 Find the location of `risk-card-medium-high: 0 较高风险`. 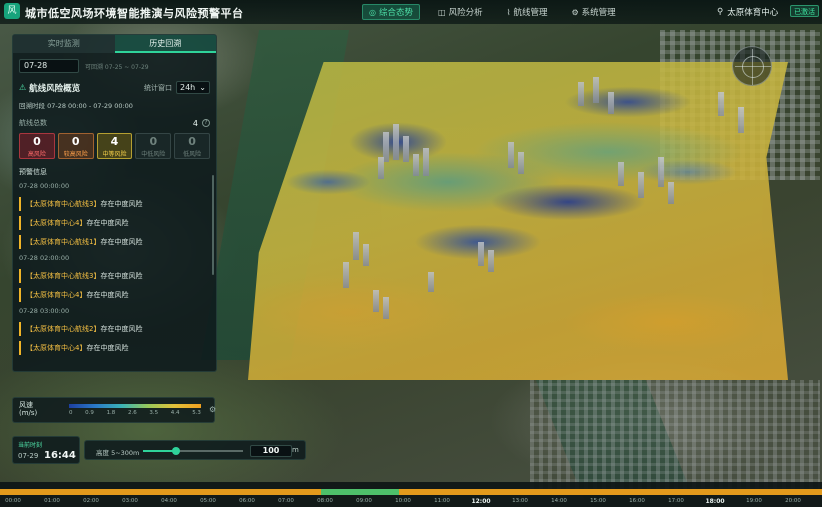

risk-card-medium-high: 0 较高风险 is located at coordinates (75, 146).